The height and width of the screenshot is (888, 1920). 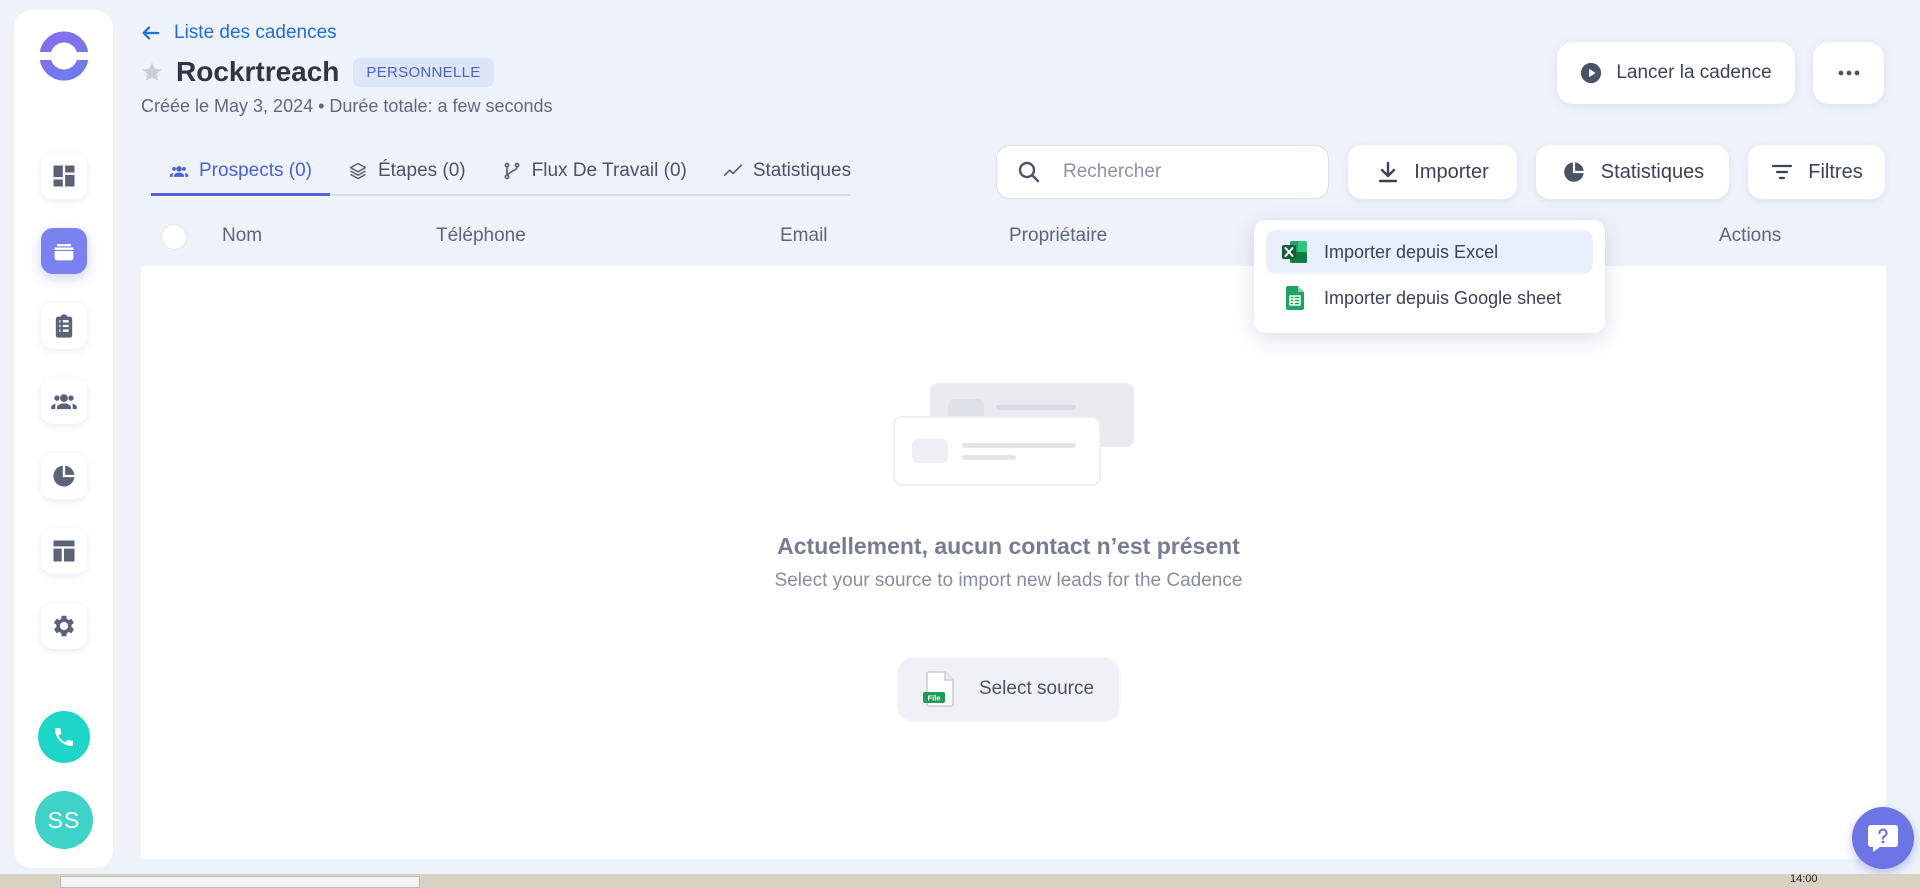 What do you see at coordinates (1411, 251) in the screenshot?
I see `import-excel-label: Importer depuis Excel` at bounding box center [1411, 251].